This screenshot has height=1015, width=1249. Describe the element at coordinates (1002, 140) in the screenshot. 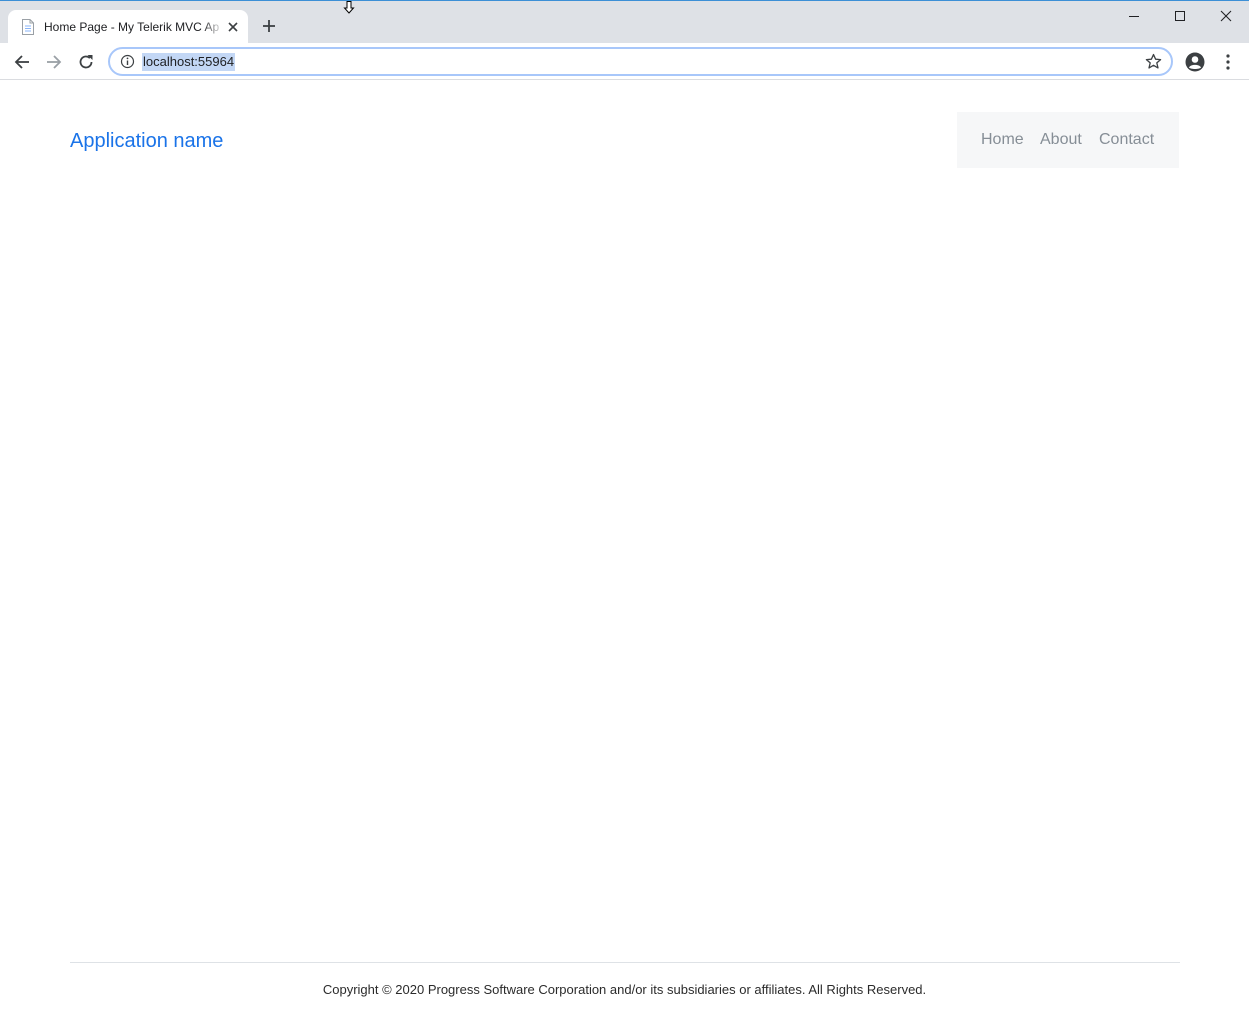

I see `nav-link-home: Home` at that location.